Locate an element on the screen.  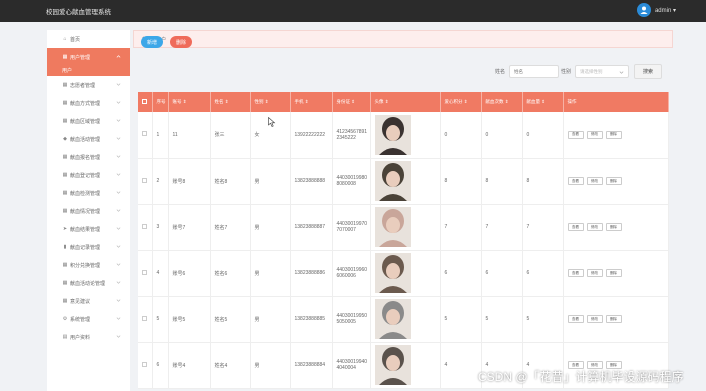
sidebar-item: ▦ 献血情况管理 is located at coordinates (88, 211).